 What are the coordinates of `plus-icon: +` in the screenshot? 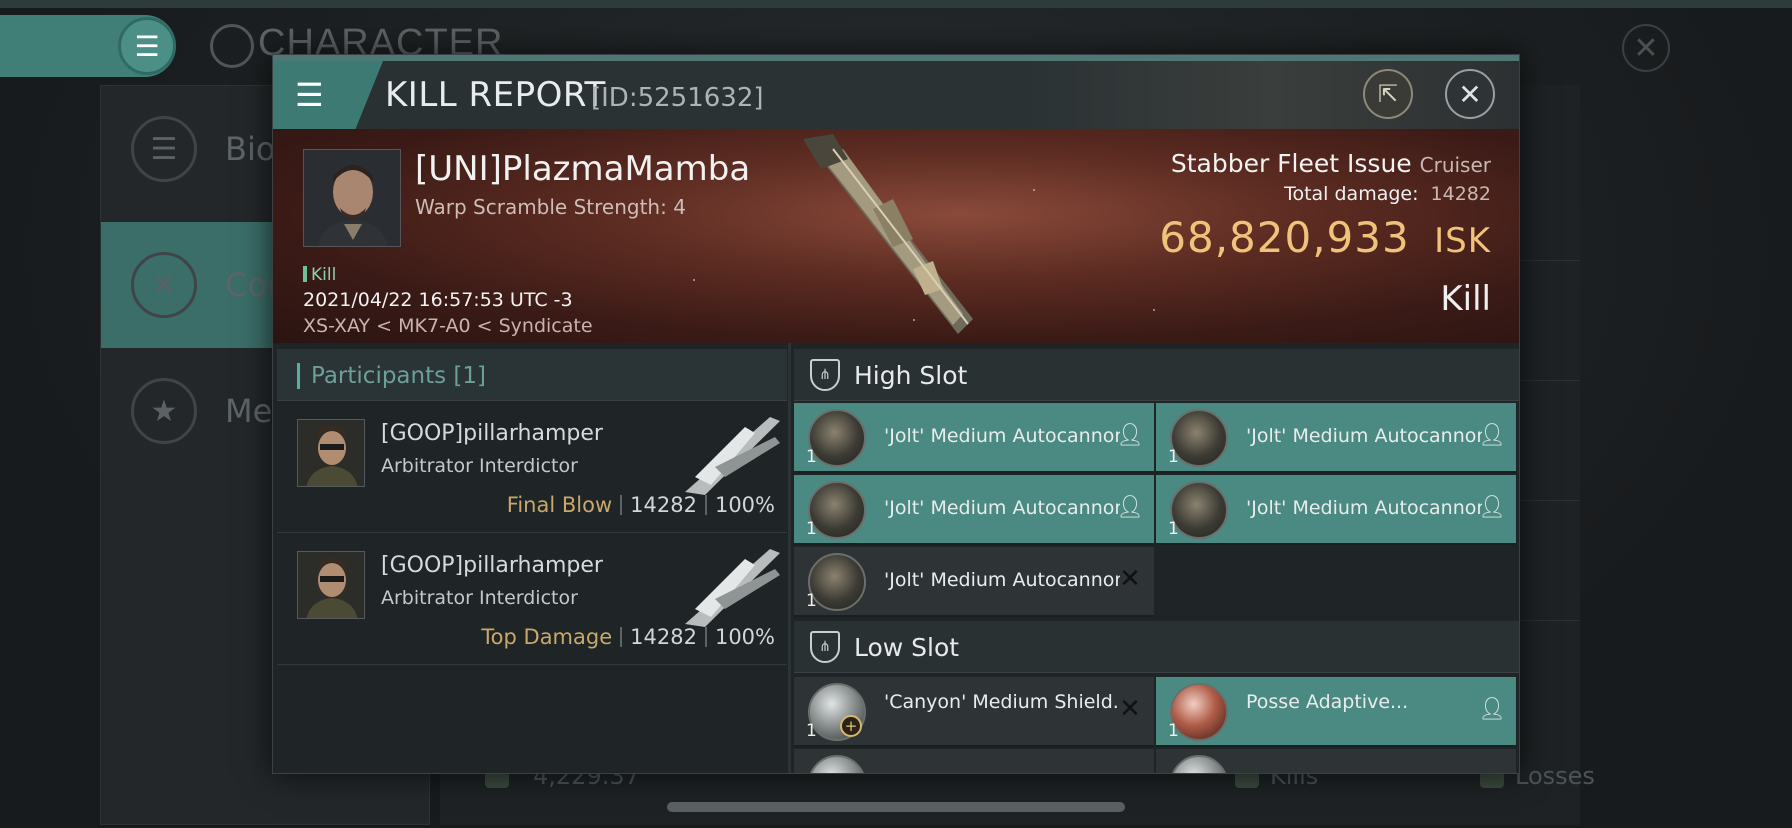 It's located at (851, 726).